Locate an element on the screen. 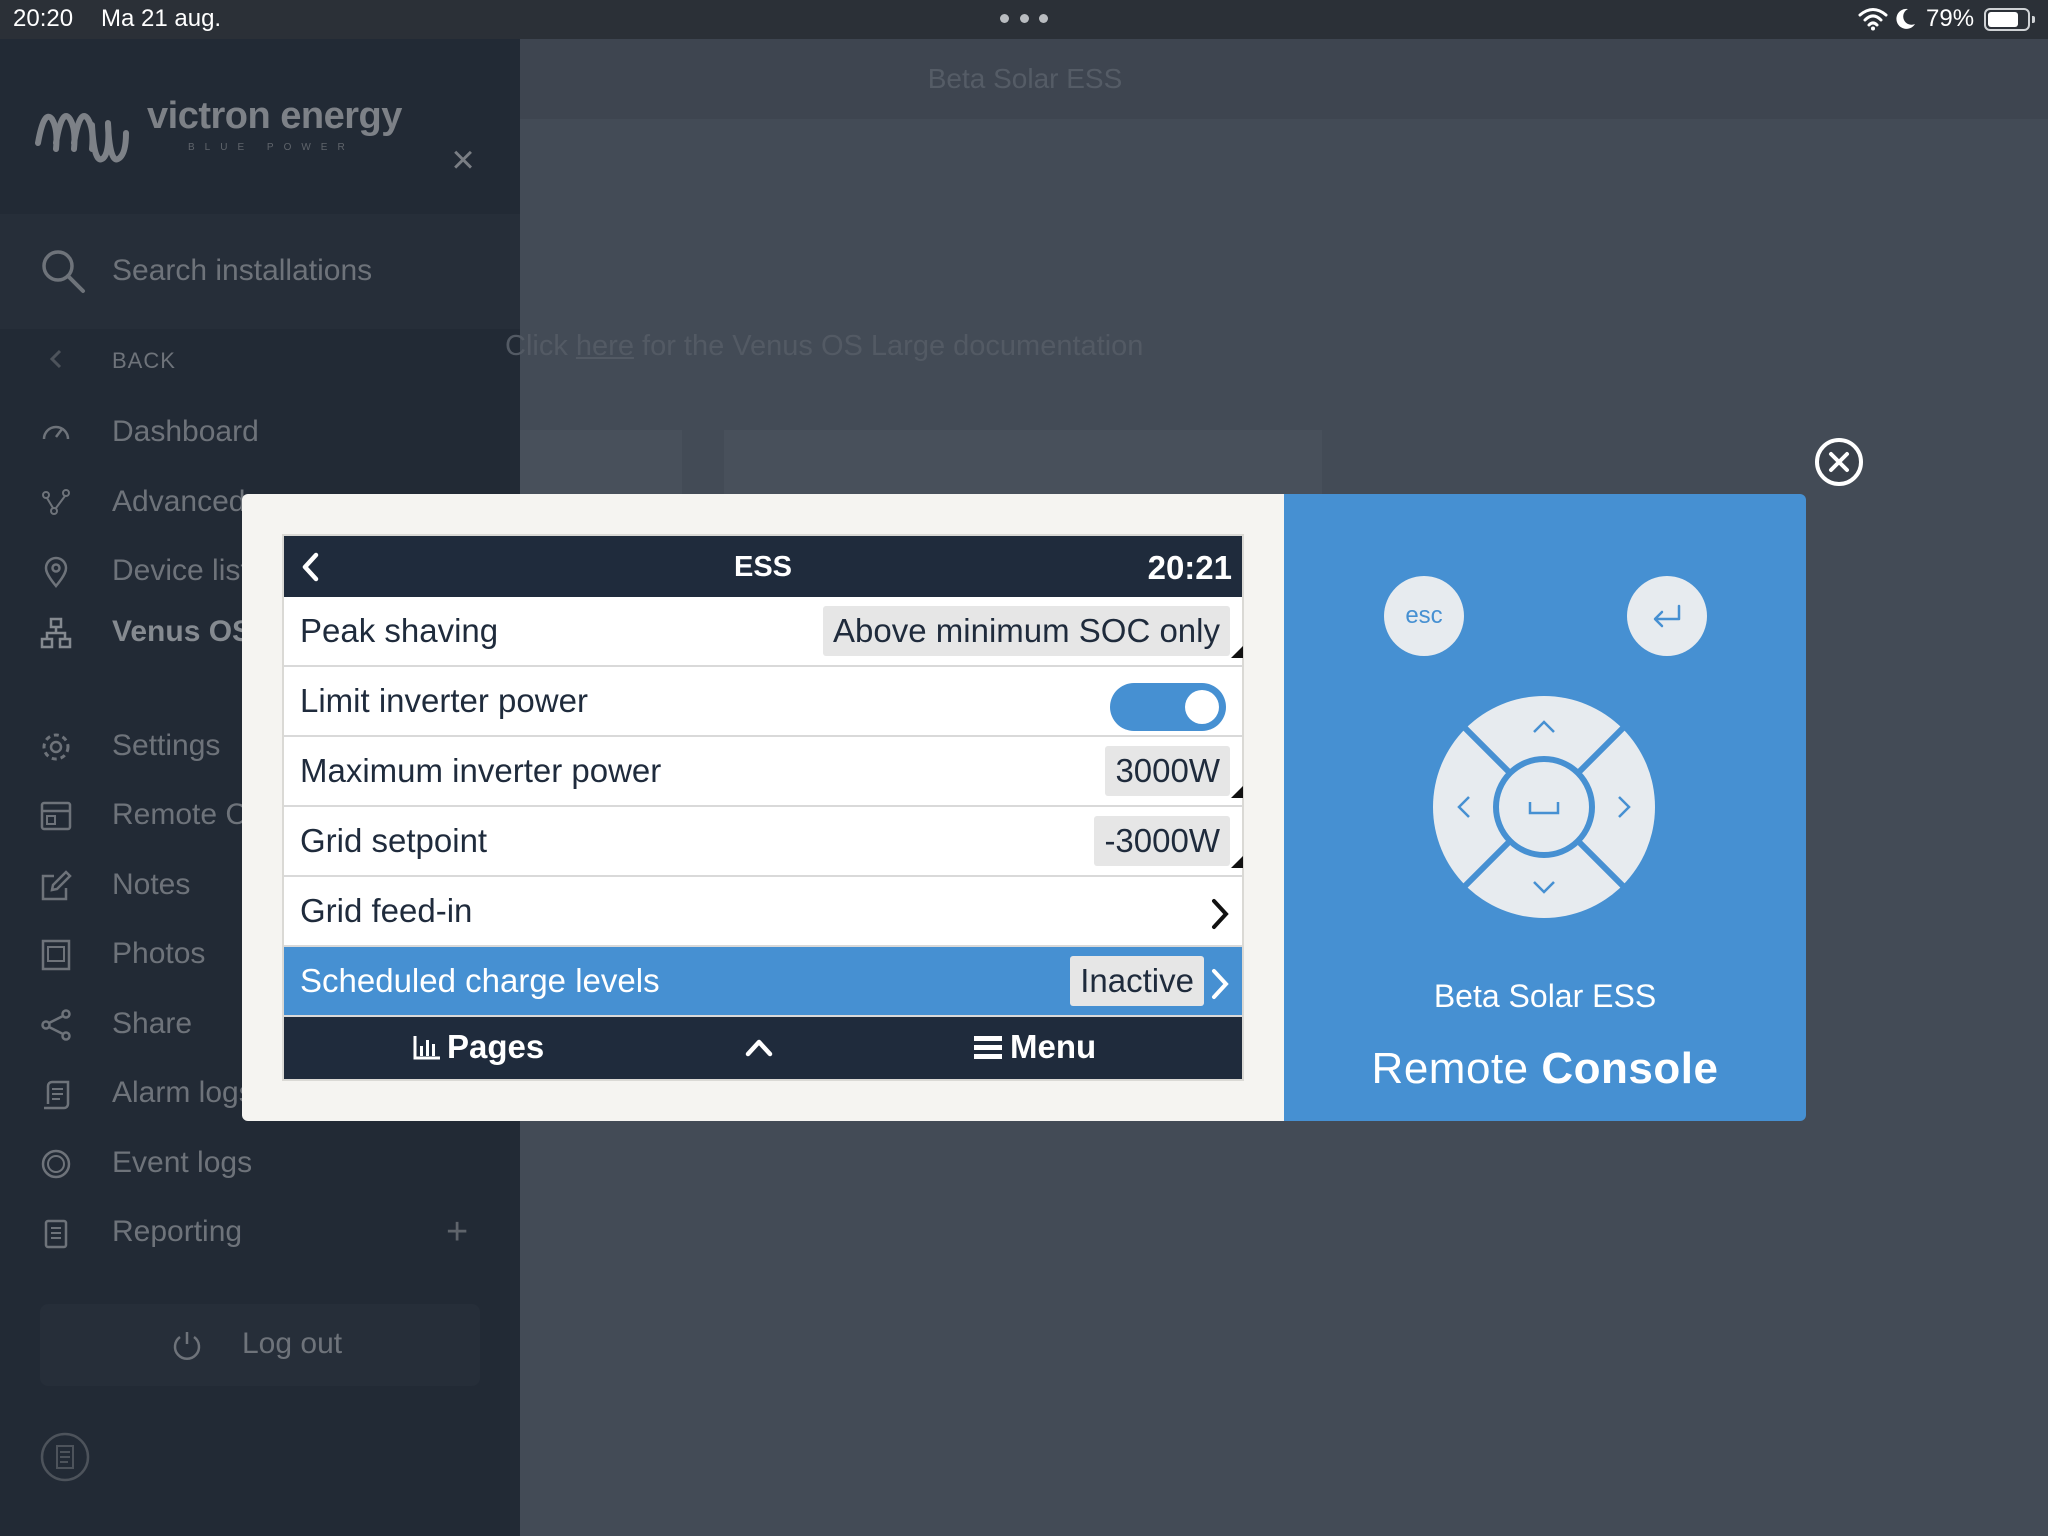  row-label: Maximum inverter power is located at coordinates (481, 770).